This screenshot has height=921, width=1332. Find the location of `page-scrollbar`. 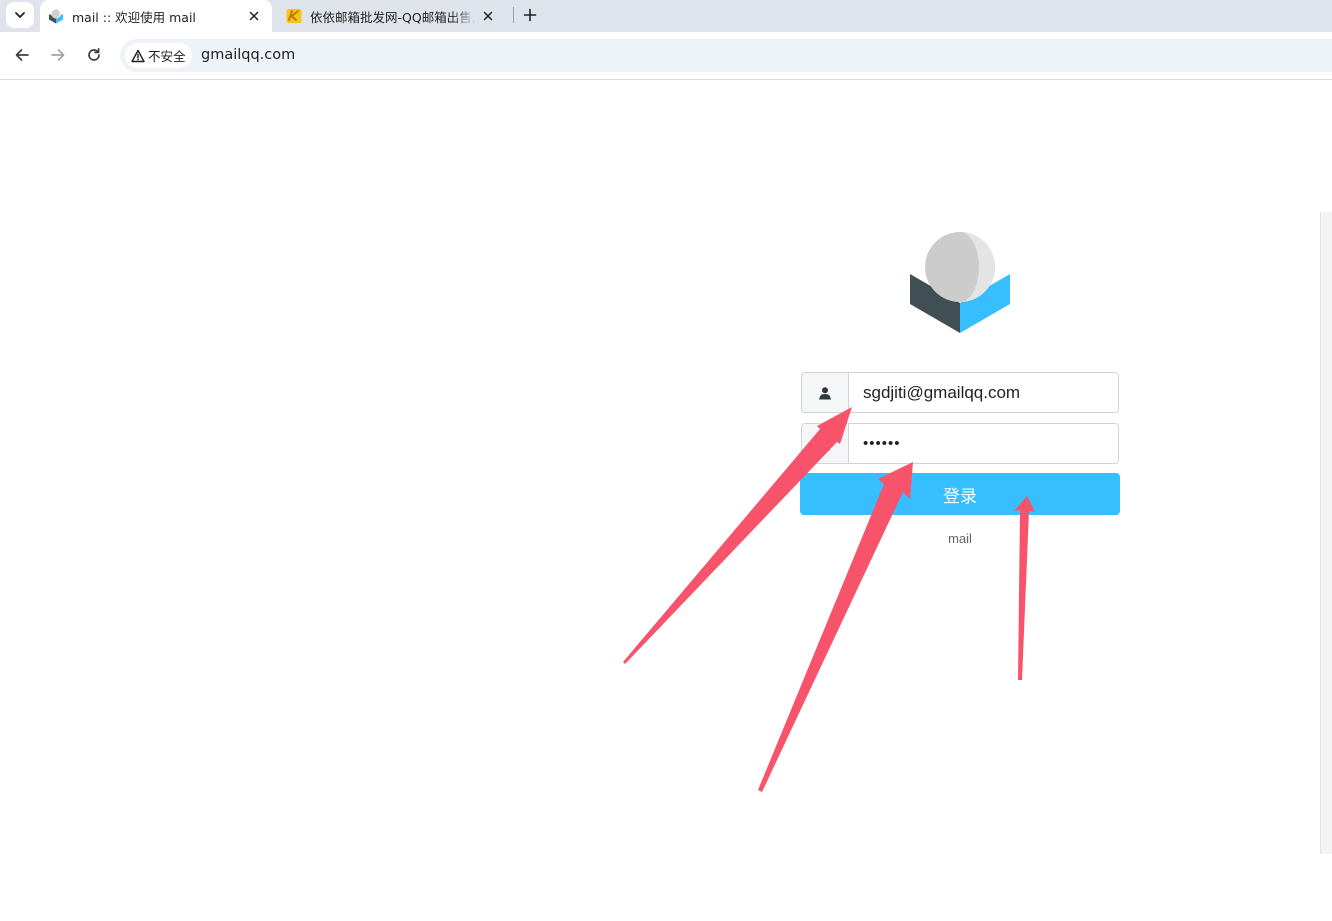

page-scrollbar is located at coordinates (1326, 533).